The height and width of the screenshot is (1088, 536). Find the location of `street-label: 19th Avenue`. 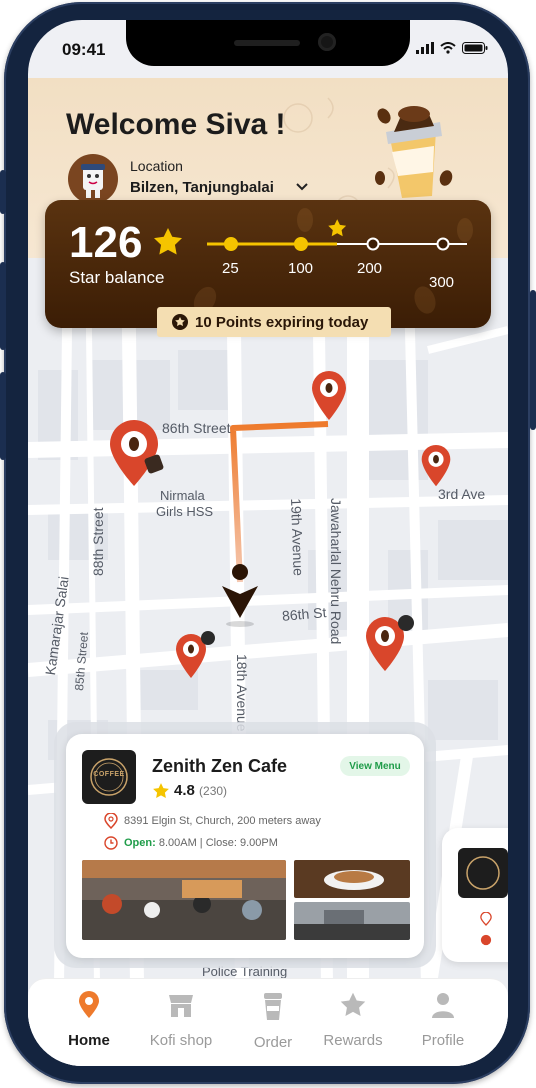

street-label: 19th Avenue is located at coordinates (297, 537).